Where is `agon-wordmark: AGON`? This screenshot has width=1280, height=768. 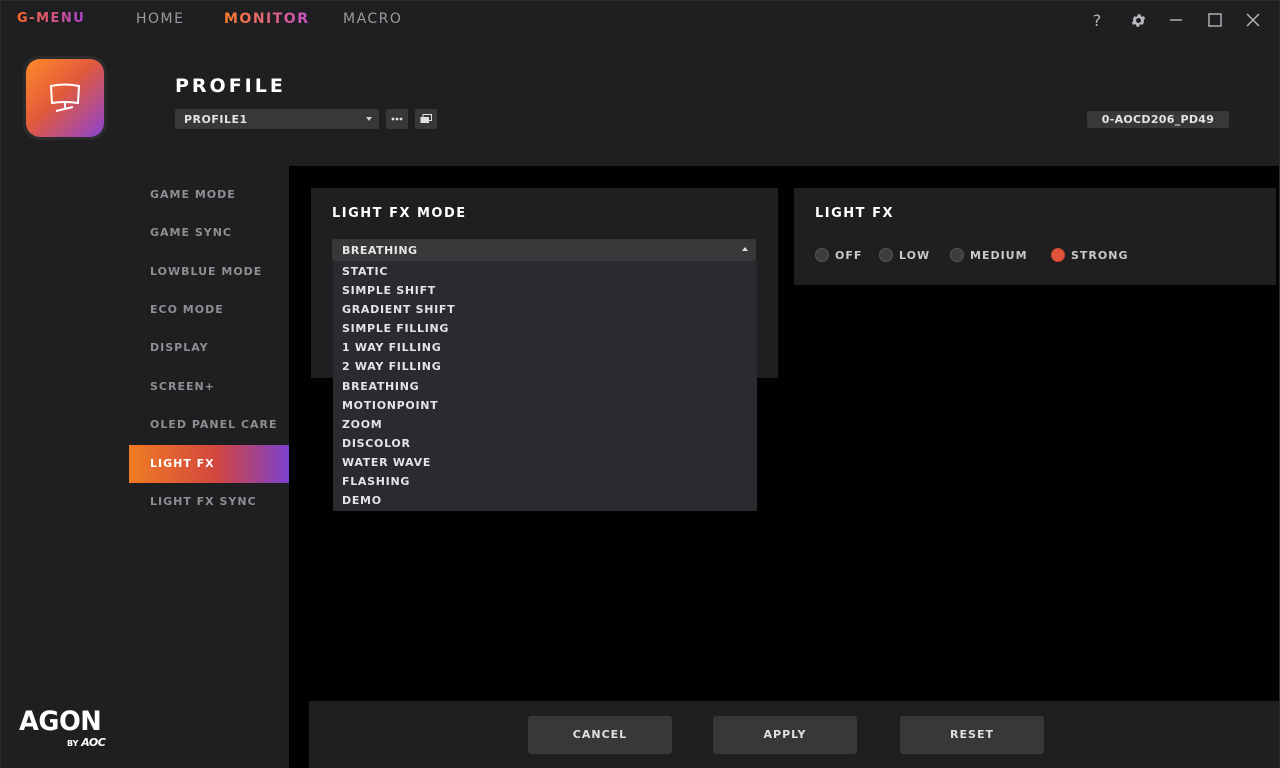 agon-wordmark: AGON is located at coordinates (60, 721).